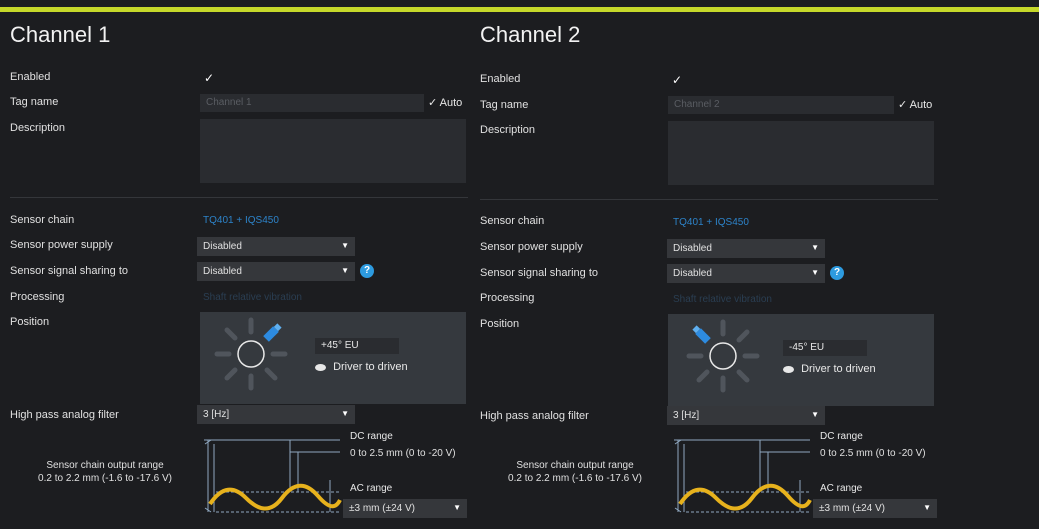  What do you see at coordinates (781, 105) in the screenshot?
I see `tag-name-input: Channel 2` at bounding box center [781, 105].